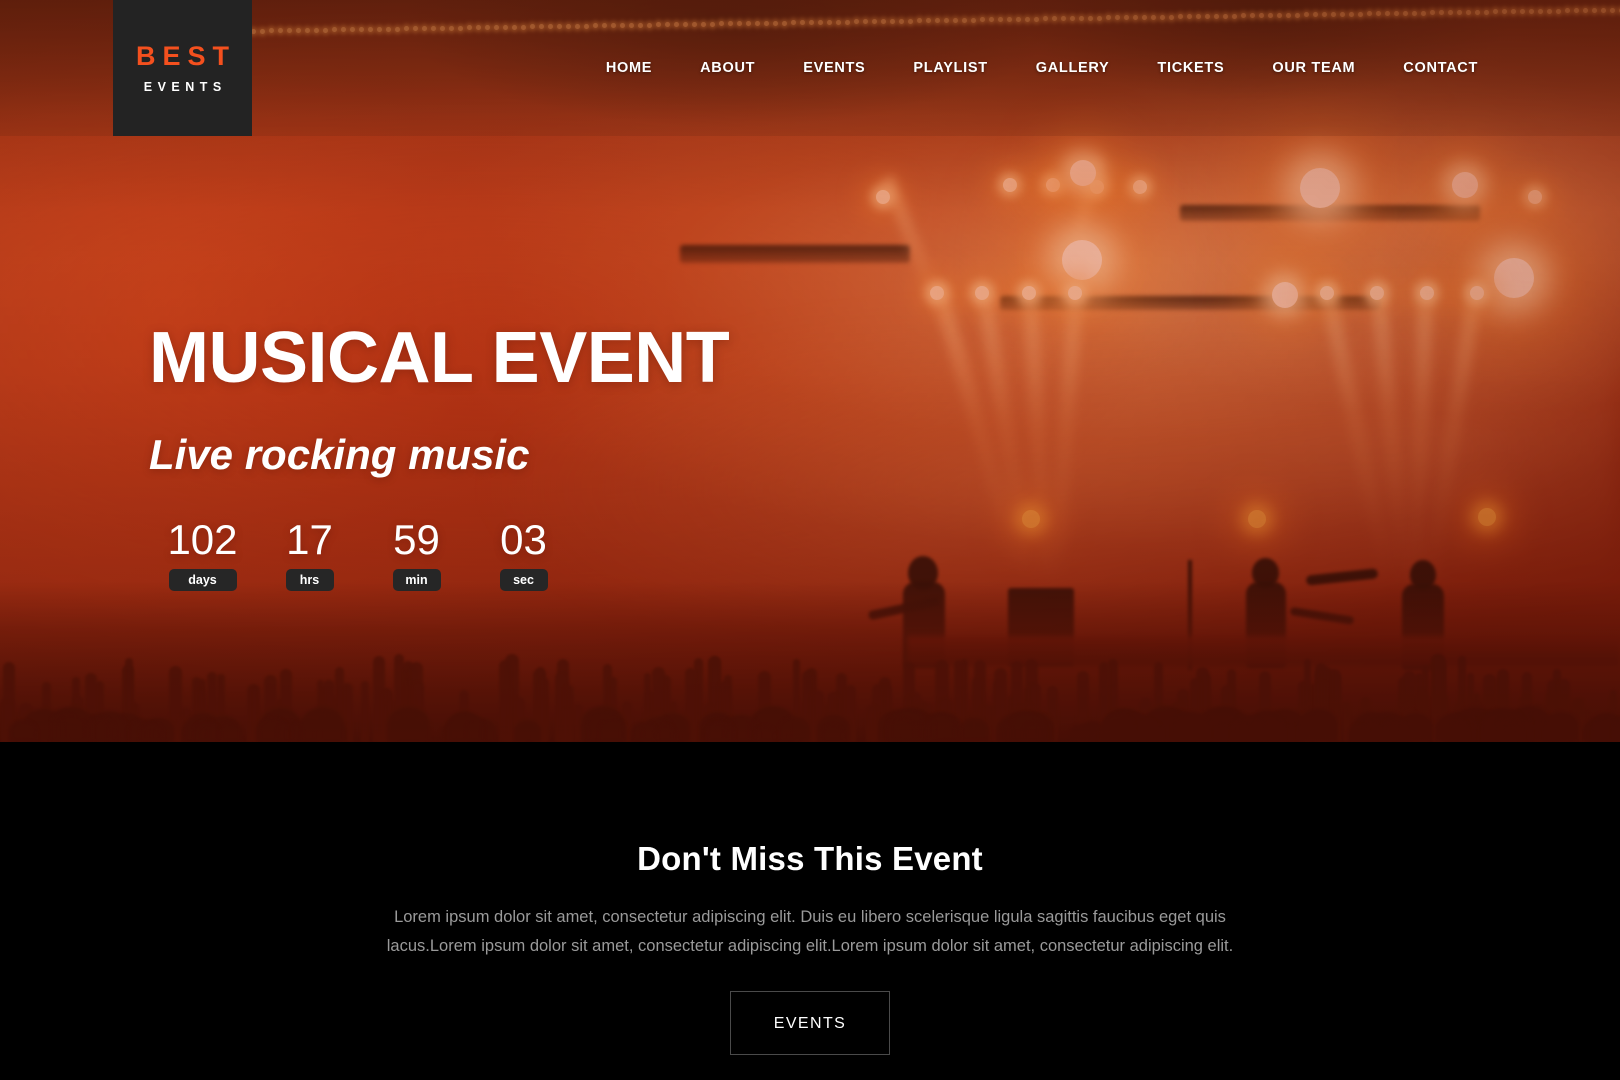 The image size is (1620, 1080). What do you see at coordinates (309, 539) in the screenshot?
I see `countdown-value: 17` at bounding box center [309, 539].